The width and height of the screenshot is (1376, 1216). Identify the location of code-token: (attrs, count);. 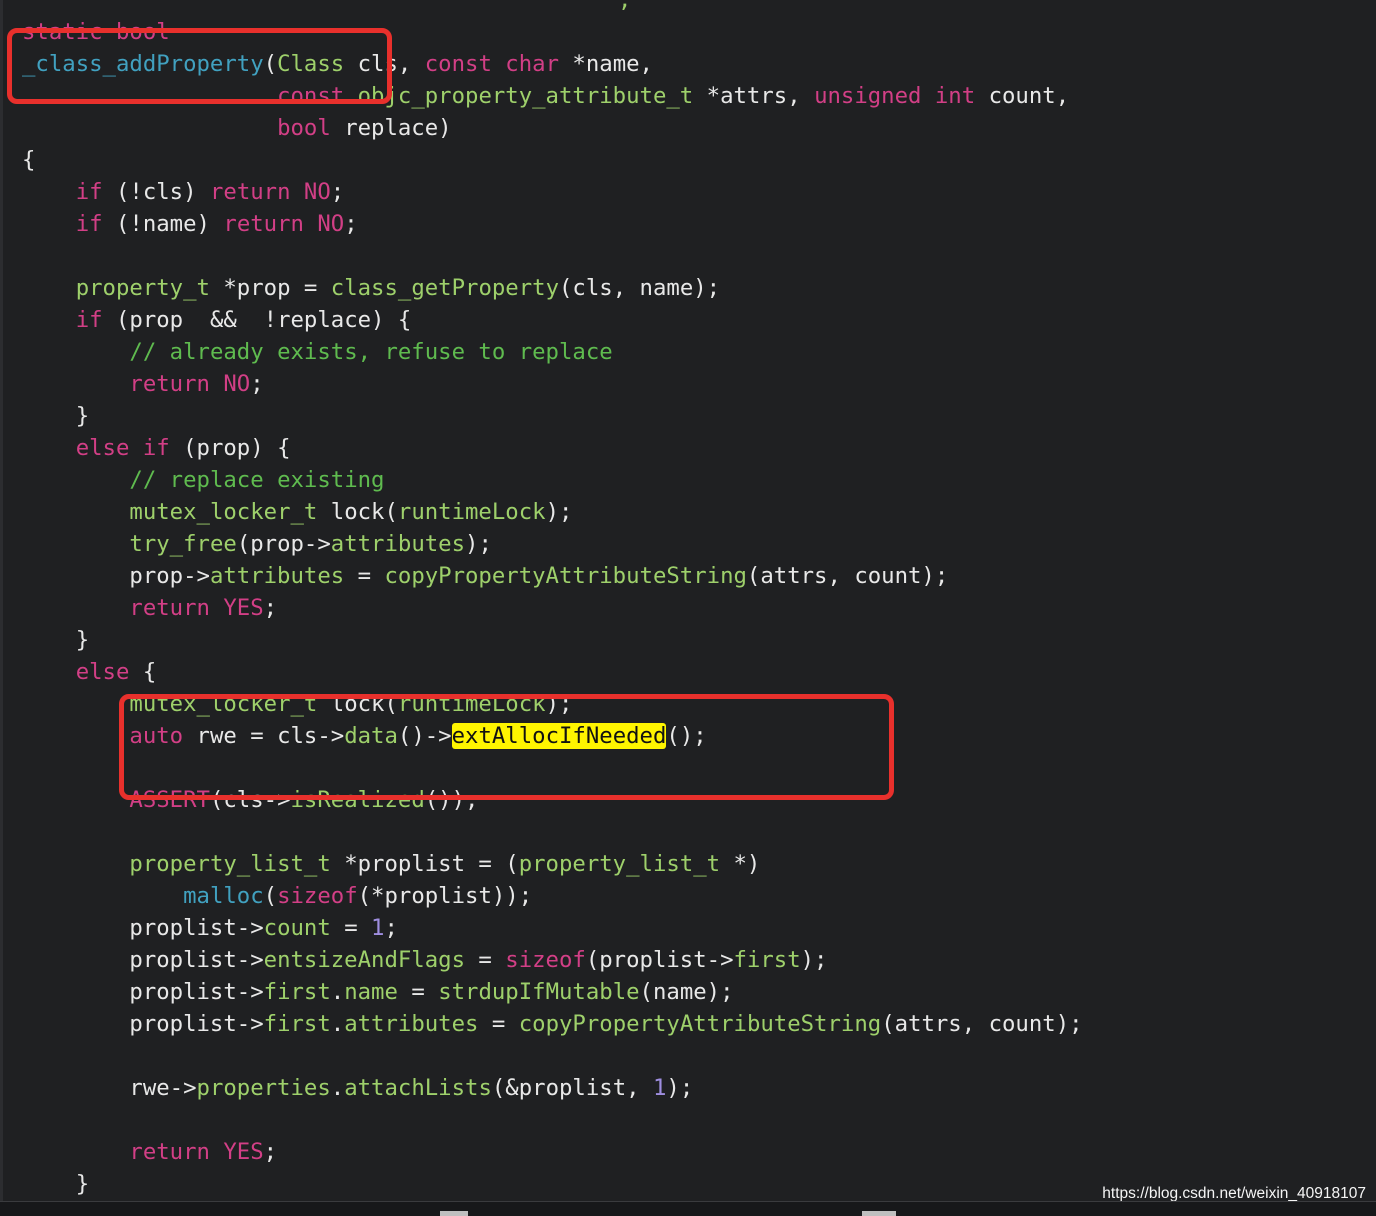
(982, 1024).